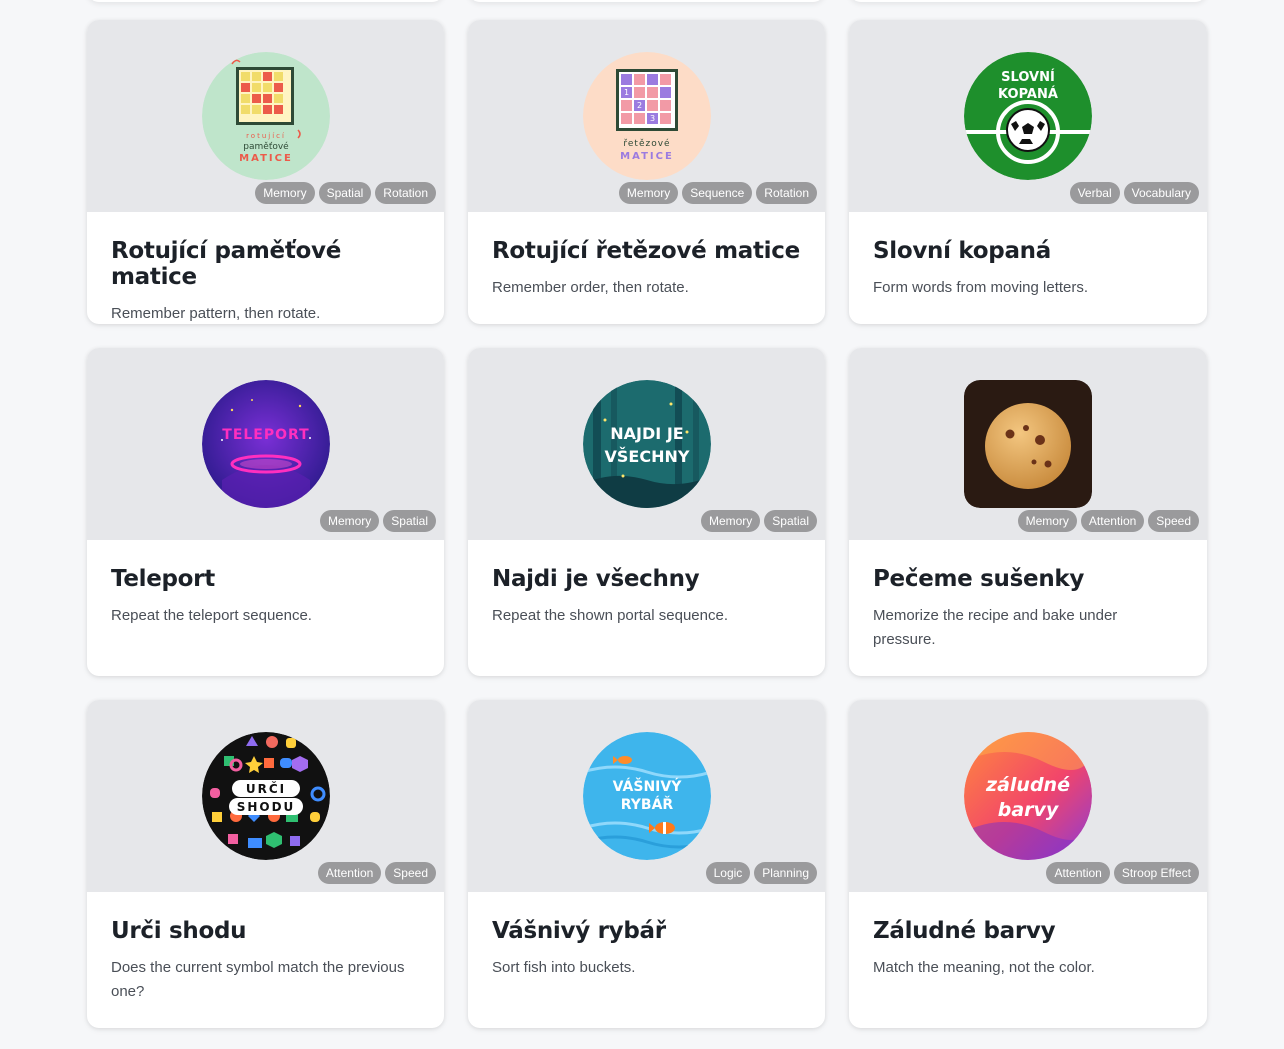  Describe the element at coordinates (1028, 77) in the screenshot. I see `svg-text: SLOVNÍ` at that location.